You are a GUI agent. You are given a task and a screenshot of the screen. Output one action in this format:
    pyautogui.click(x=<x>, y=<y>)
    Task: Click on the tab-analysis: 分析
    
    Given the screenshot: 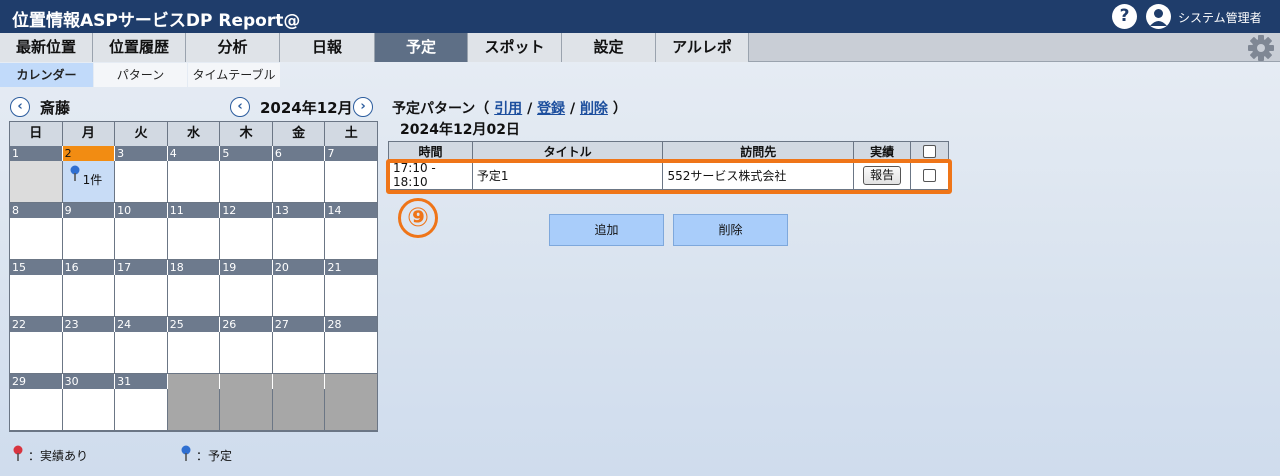 What is the action you would take?
    pyautogui.click(x=233, y=47)
    